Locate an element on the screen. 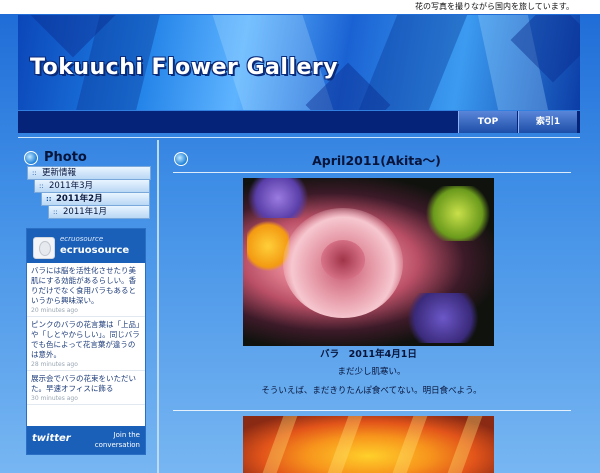 The image size is (600, 473). photo-caption: バラ 2011年4月1日 is located at coordinates (368, 354).